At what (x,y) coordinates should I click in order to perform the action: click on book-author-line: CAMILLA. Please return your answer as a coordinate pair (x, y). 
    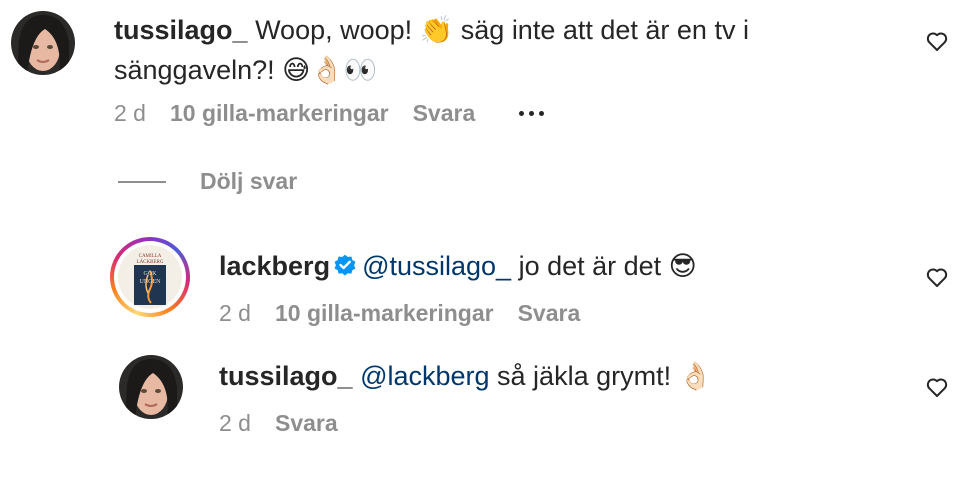
    Looking at the image, I should click on (150, 256).